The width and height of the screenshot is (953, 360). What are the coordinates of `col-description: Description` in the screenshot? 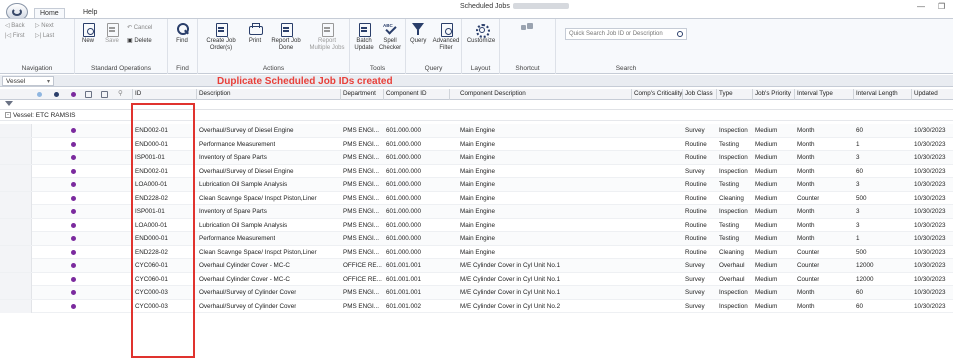 It's located at (215, 93).